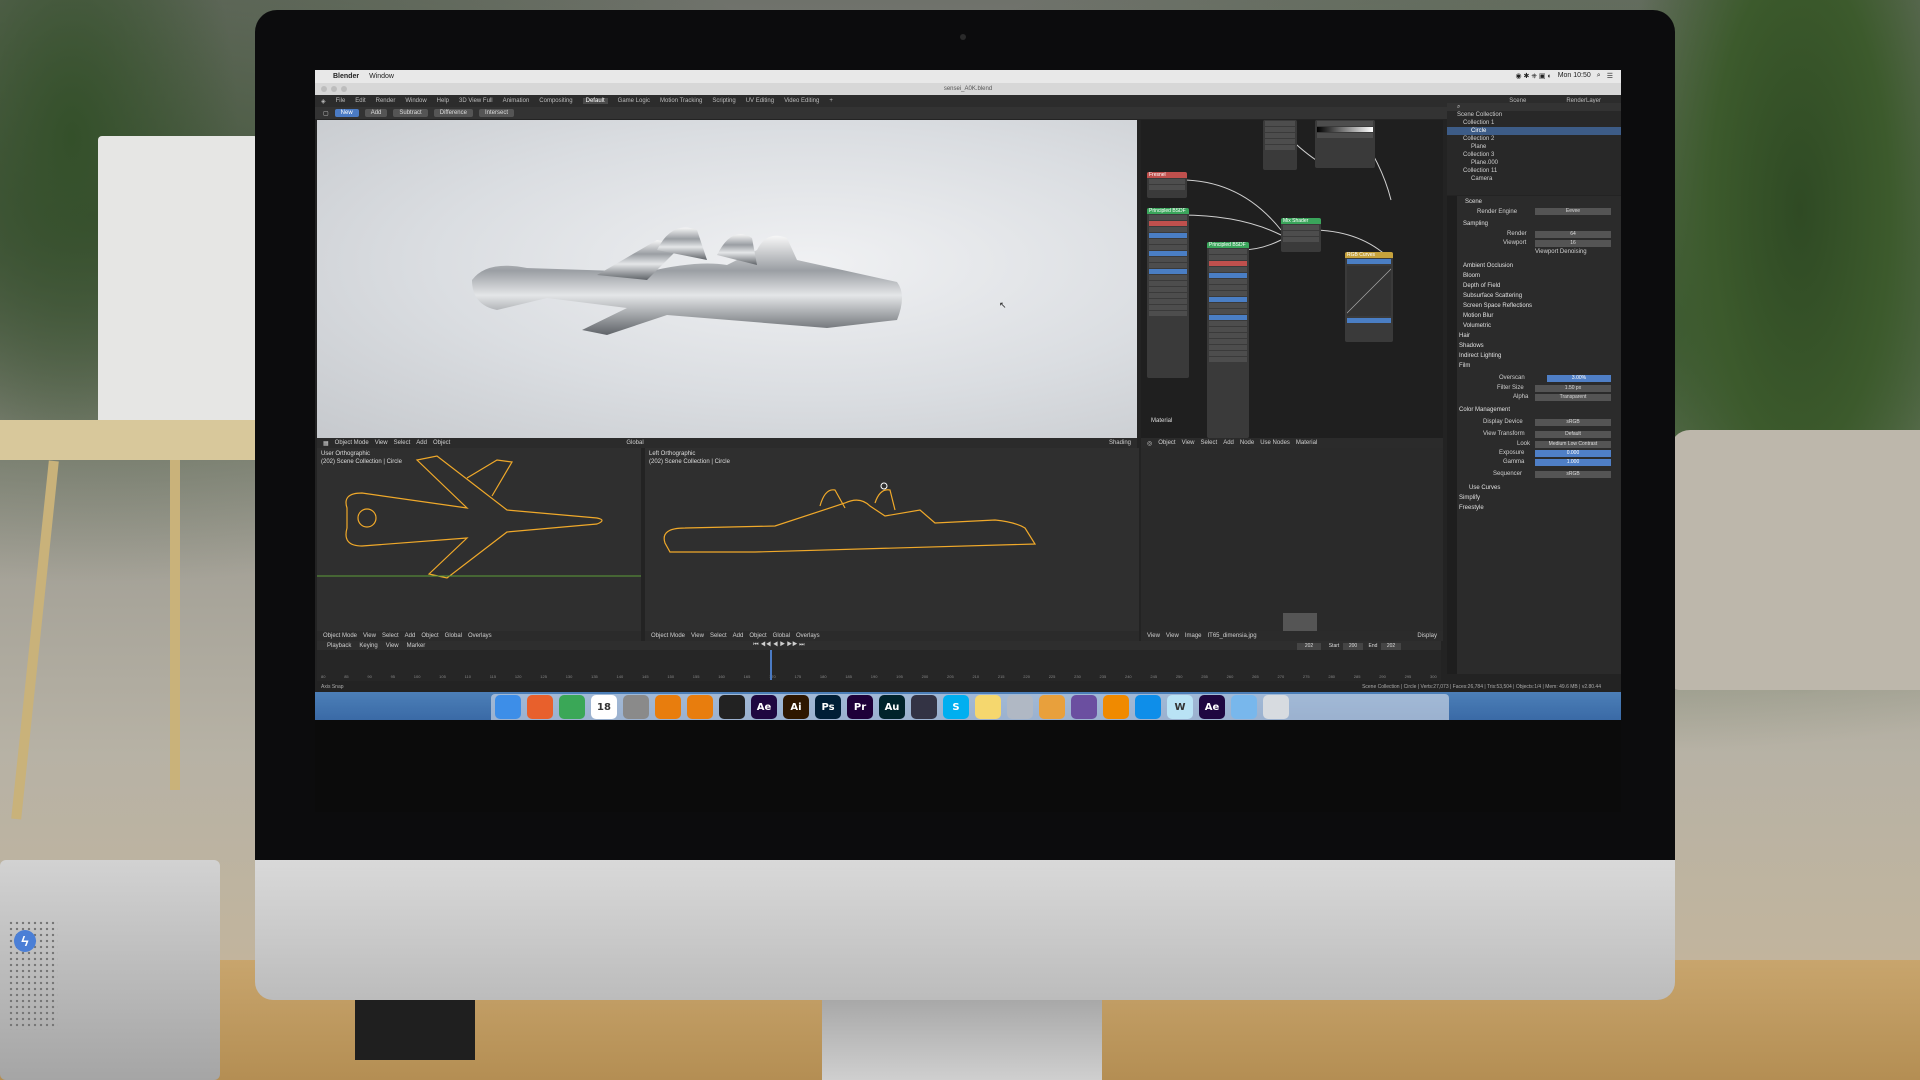  Describe the element at coordinates (1573, 388) in the screenshot. I see `filter-size-field: 1.50 px` at that location.